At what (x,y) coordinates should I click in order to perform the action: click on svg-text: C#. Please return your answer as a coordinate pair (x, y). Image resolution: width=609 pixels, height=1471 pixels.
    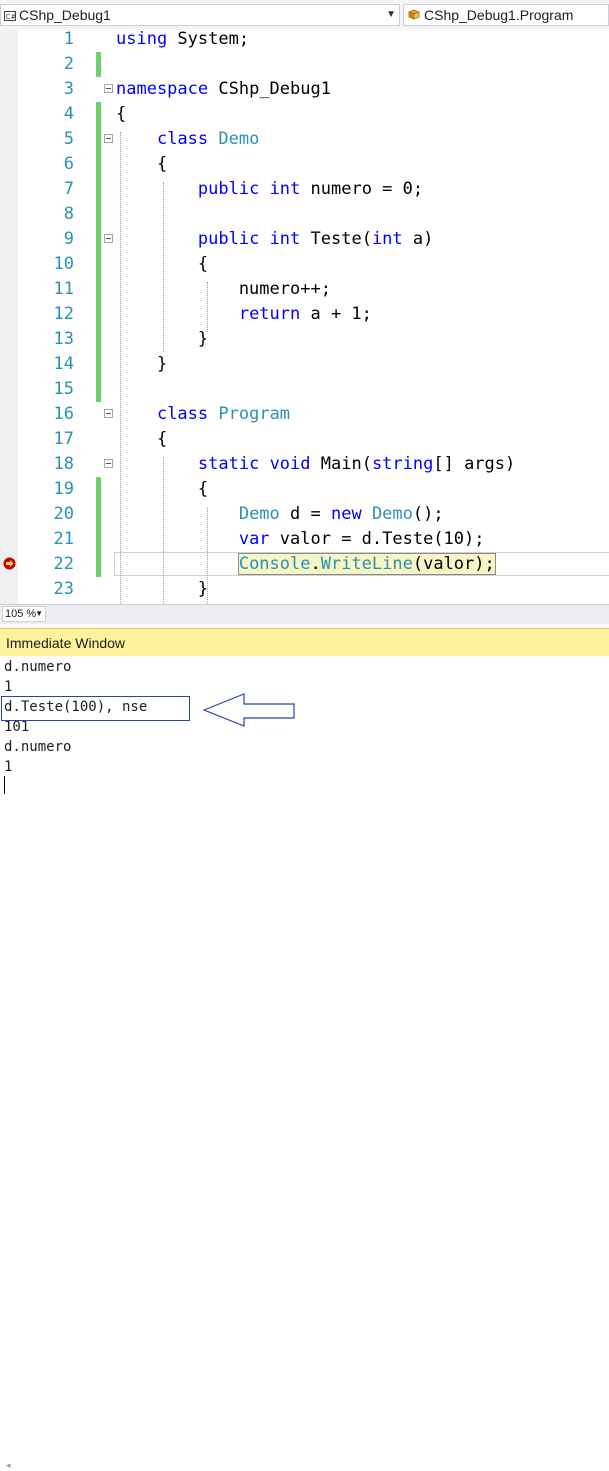
    Looking at the image, I should click on (11, 17).